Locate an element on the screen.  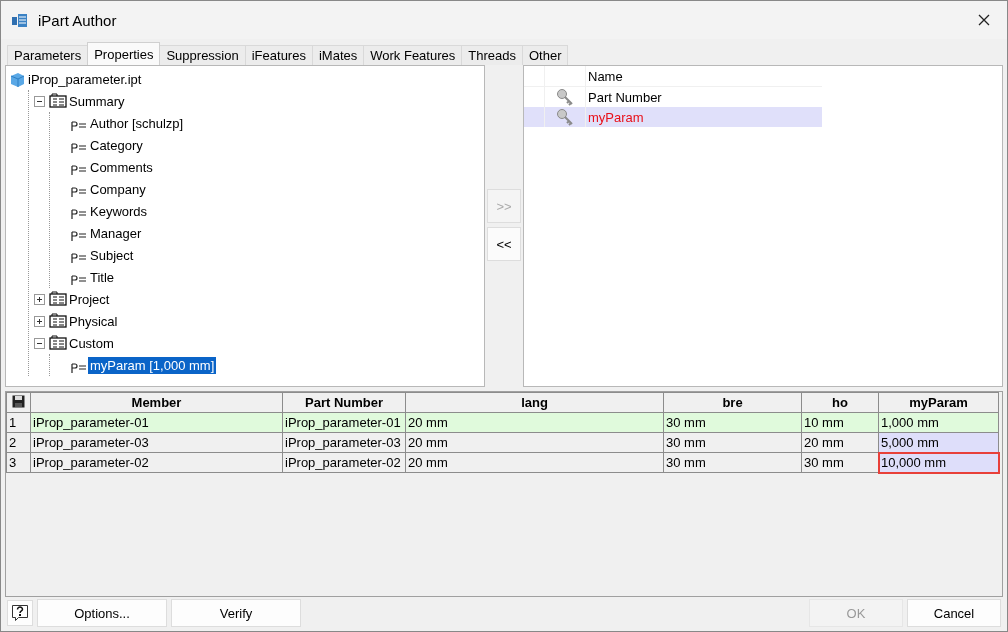
table-cell: 10,000 mm is located at coordinates (938, 462).